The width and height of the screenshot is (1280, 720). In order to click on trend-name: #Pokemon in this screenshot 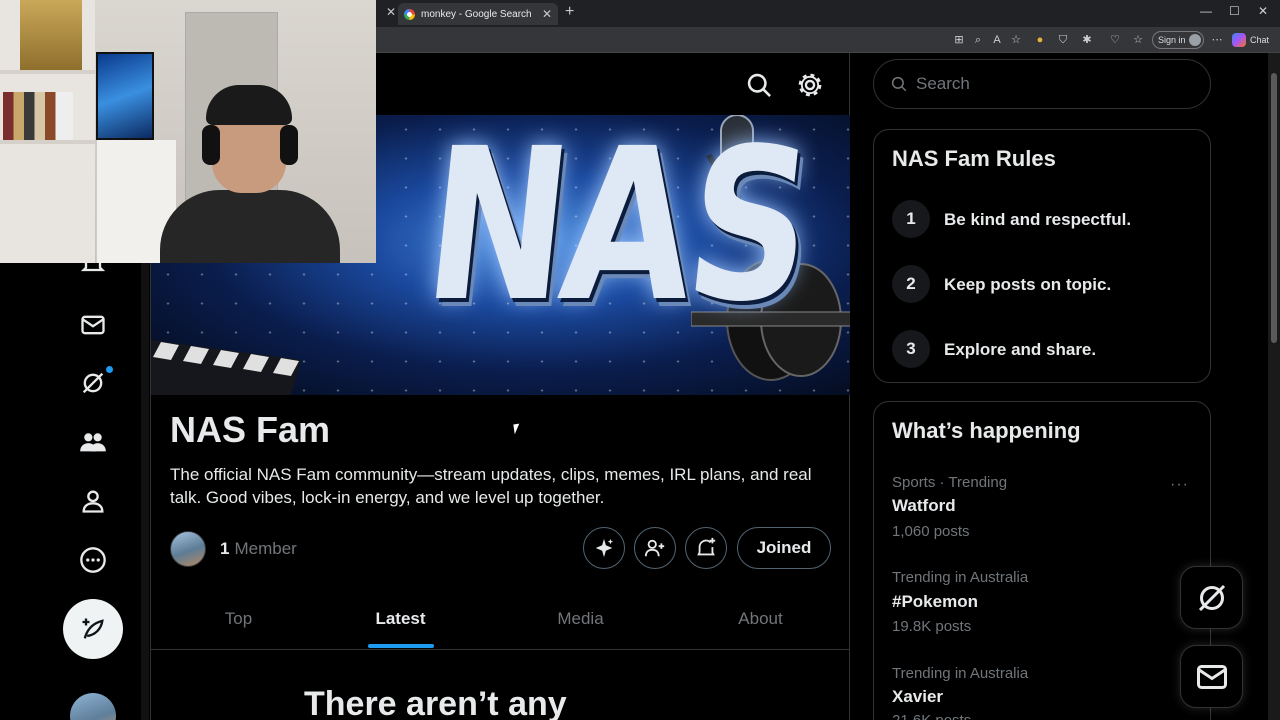, I will do `click(935, 601)`.